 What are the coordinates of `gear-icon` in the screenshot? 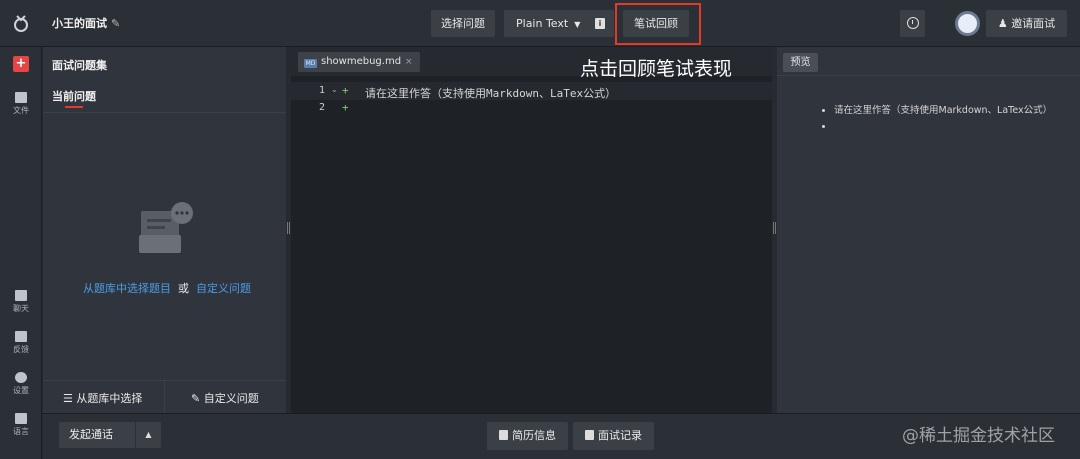 It's located at (21, 377).